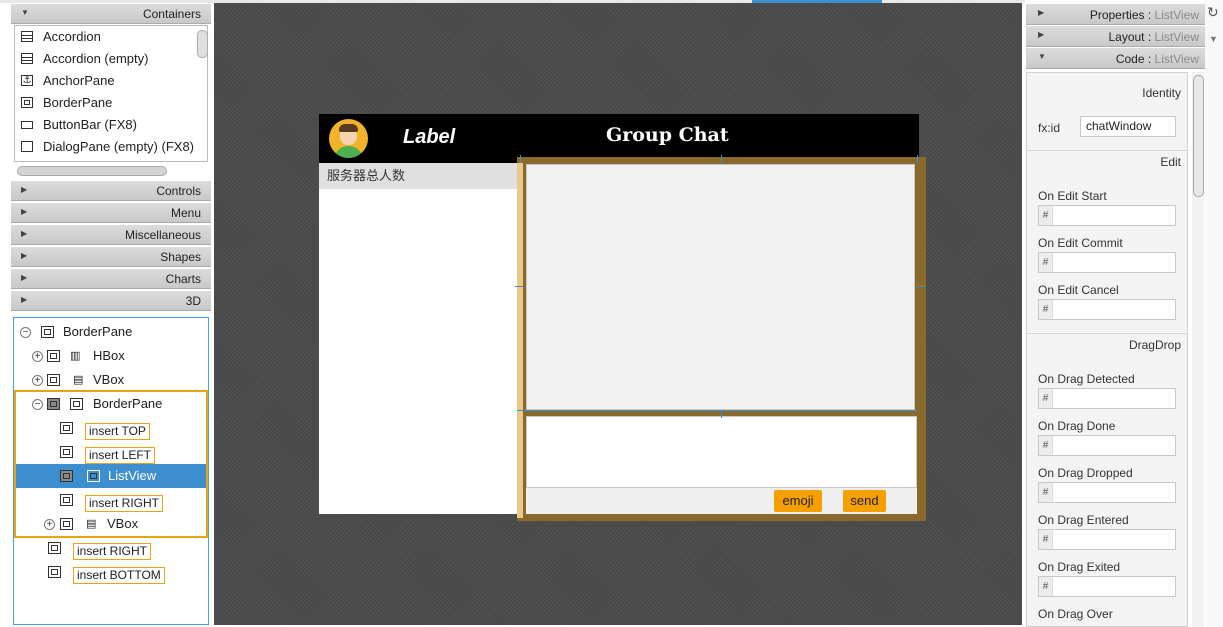 Image resolution: width=1223 pixels, height=627 pixels. What do you see at coordinates (1107, 309) in the screenshot?
I see `on-edit-cancel-input: #` at bounding box center [1107, 309].